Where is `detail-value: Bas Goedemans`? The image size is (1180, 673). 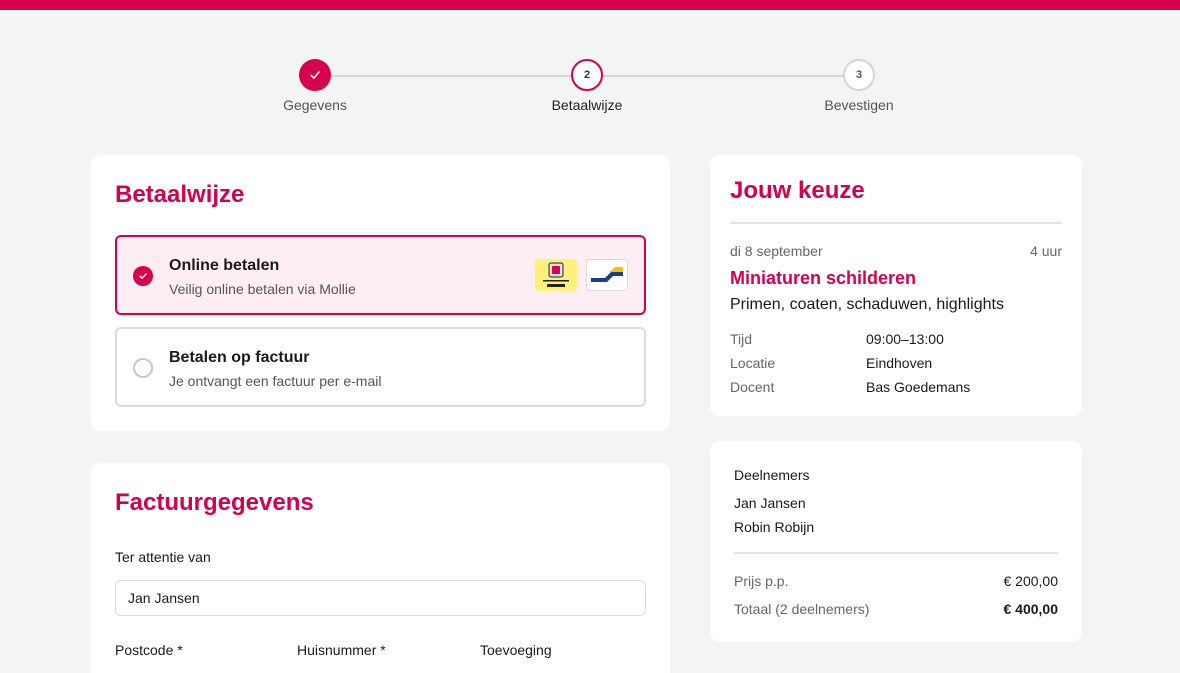
detail-value: Bas Goedemans is located at coordinates (918, 387).